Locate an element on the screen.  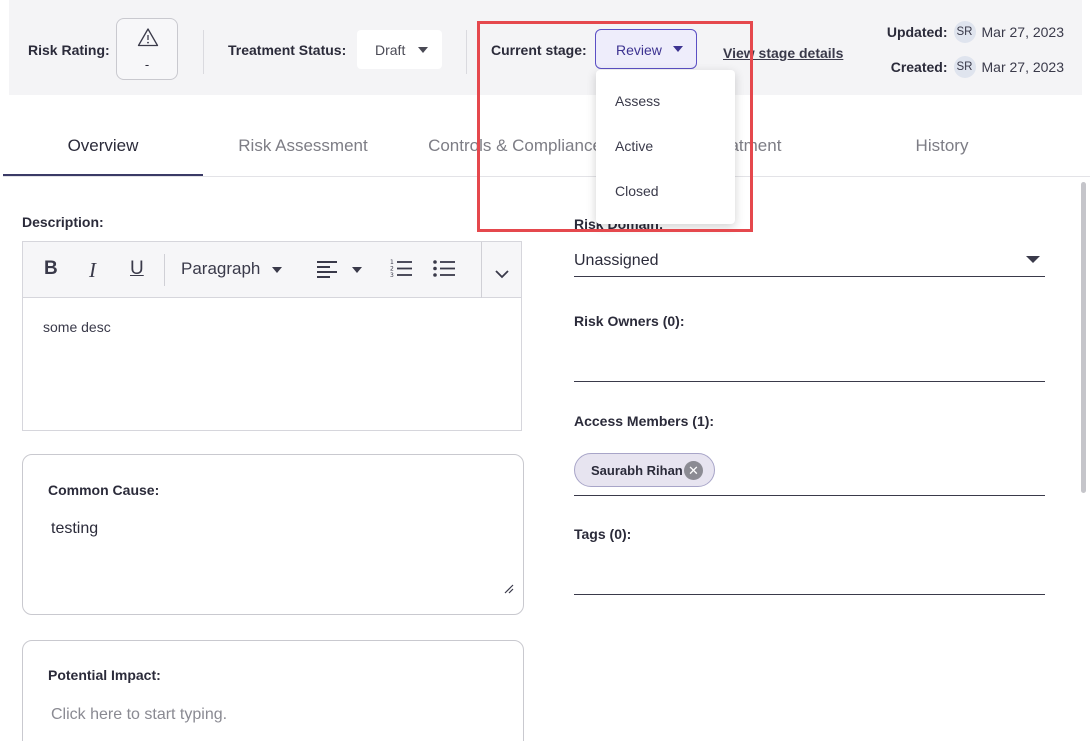
tags-input is located at coordinates (809, 594).